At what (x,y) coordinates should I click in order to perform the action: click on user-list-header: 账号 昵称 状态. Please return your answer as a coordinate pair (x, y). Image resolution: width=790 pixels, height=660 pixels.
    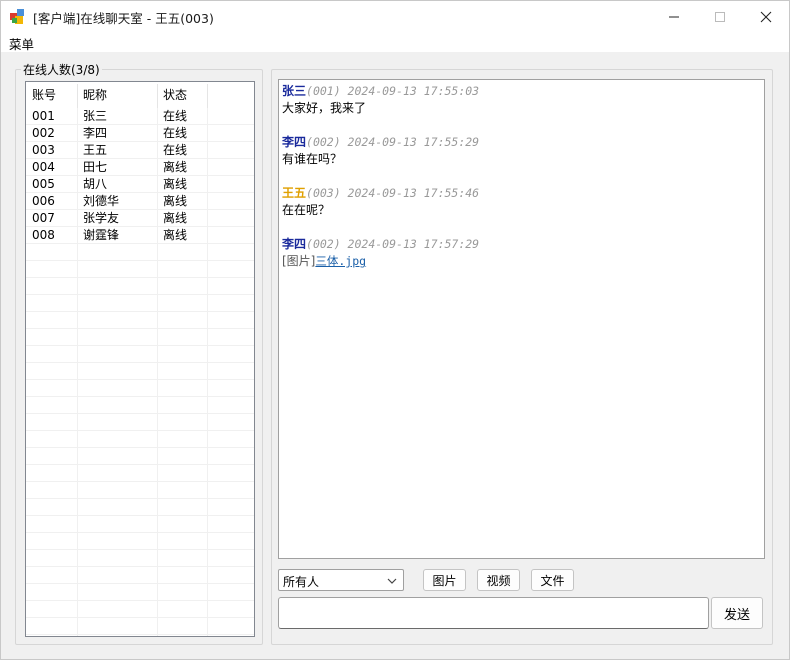
    Looking at the image, I should click on (140, 95).